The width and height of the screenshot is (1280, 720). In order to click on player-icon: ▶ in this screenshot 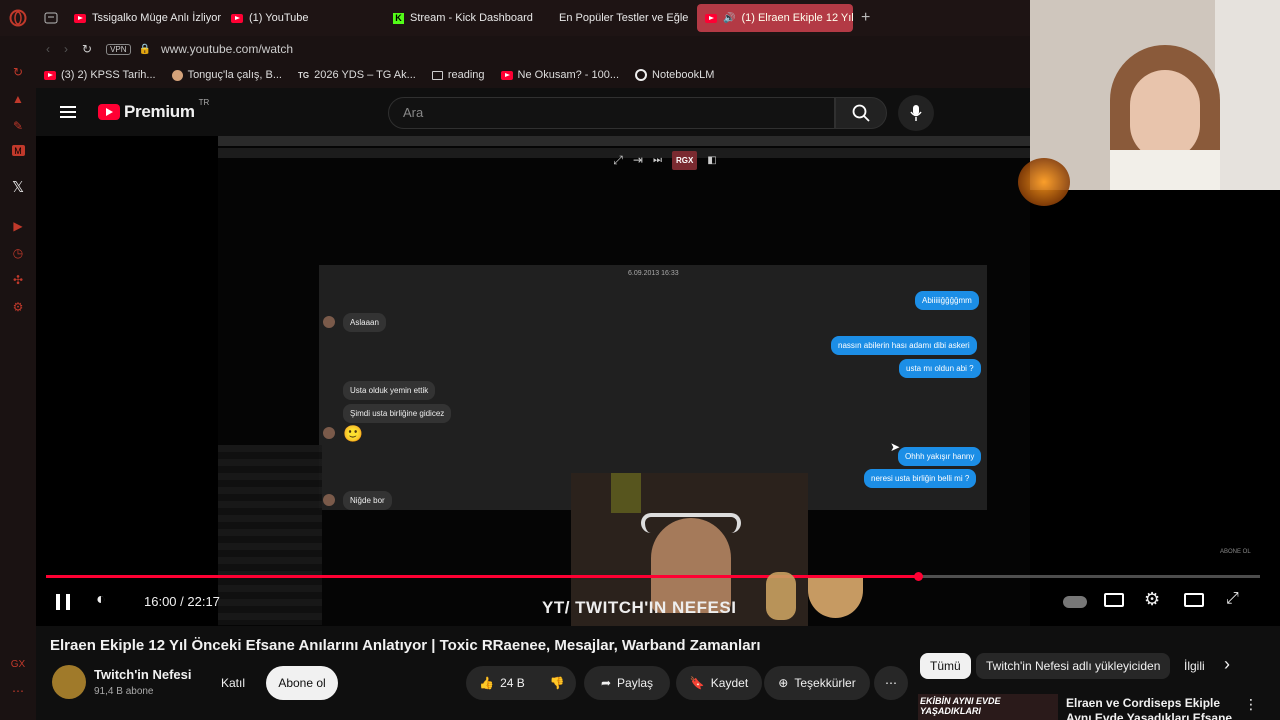, I will do `click(18, 226)`.